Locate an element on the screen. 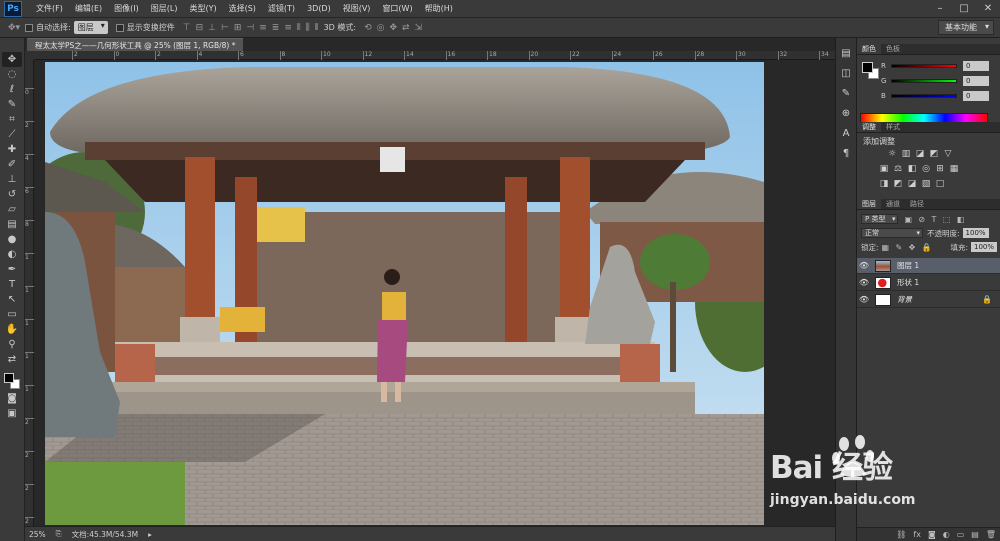  distribute-bottom-icon: ≡ is located at coordinates (288, 28).